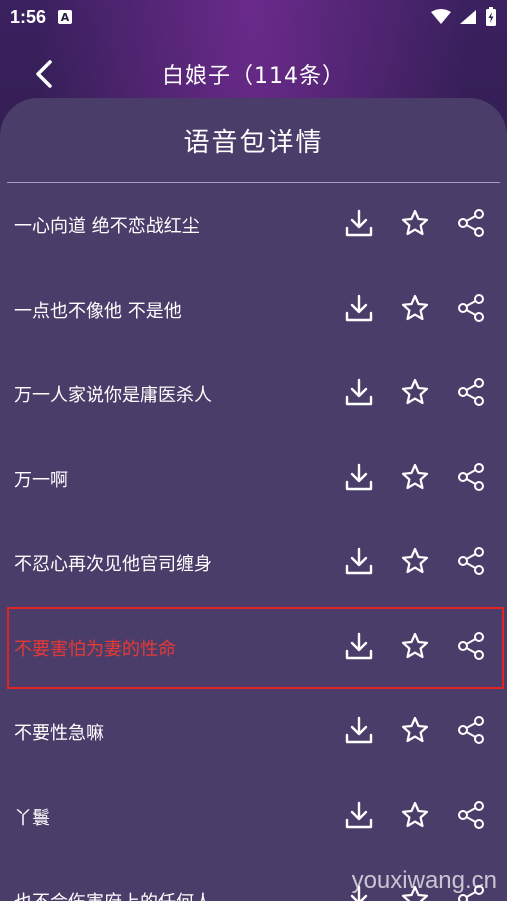  I want to click on list-item: 丫鬟, so click(253, 817).